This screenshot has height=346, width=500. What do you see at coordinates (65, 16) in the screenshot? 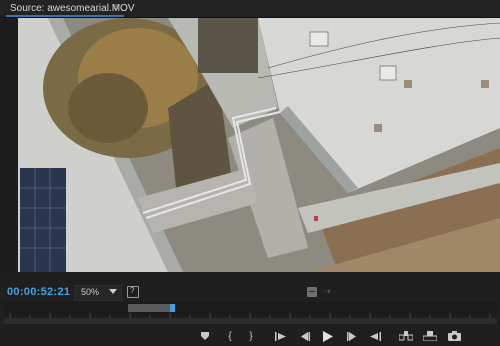
I see `active-tab-indicator` at bounding box center [65, 16].